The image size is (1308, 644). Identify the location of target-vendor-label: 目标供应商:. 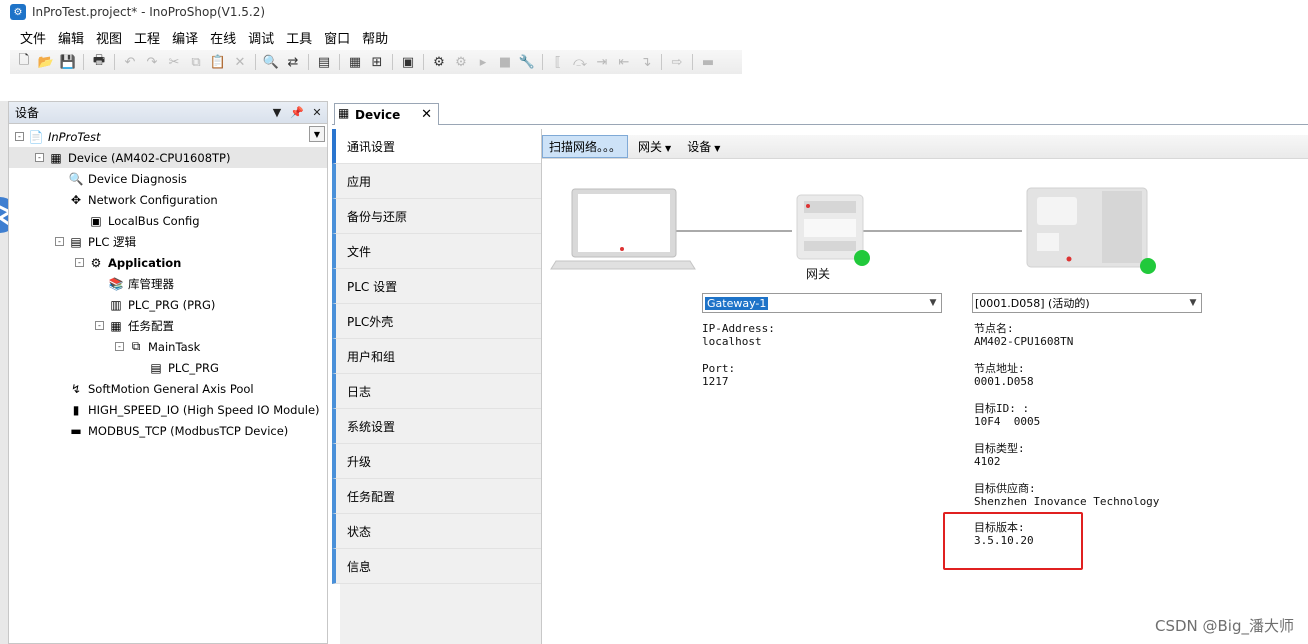
(1005, 488).